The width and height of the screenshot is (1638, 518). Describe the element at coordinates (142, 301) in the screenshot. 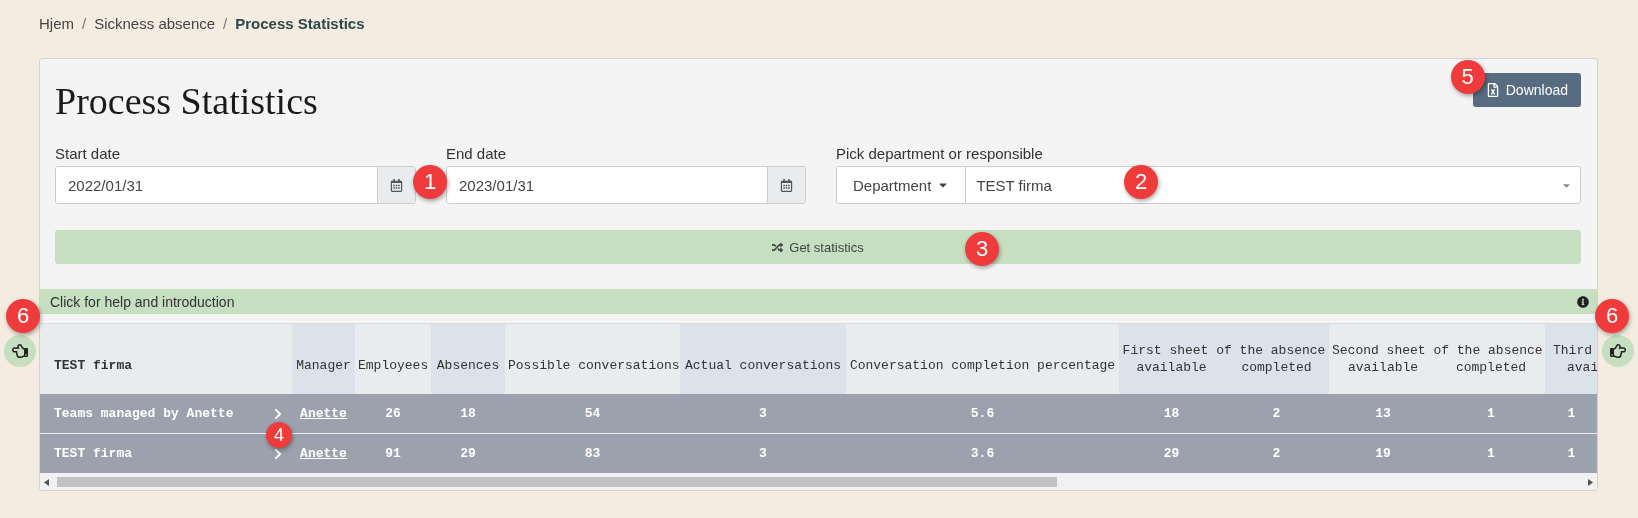

I see `help-text: Click for help and introduction` at that location.